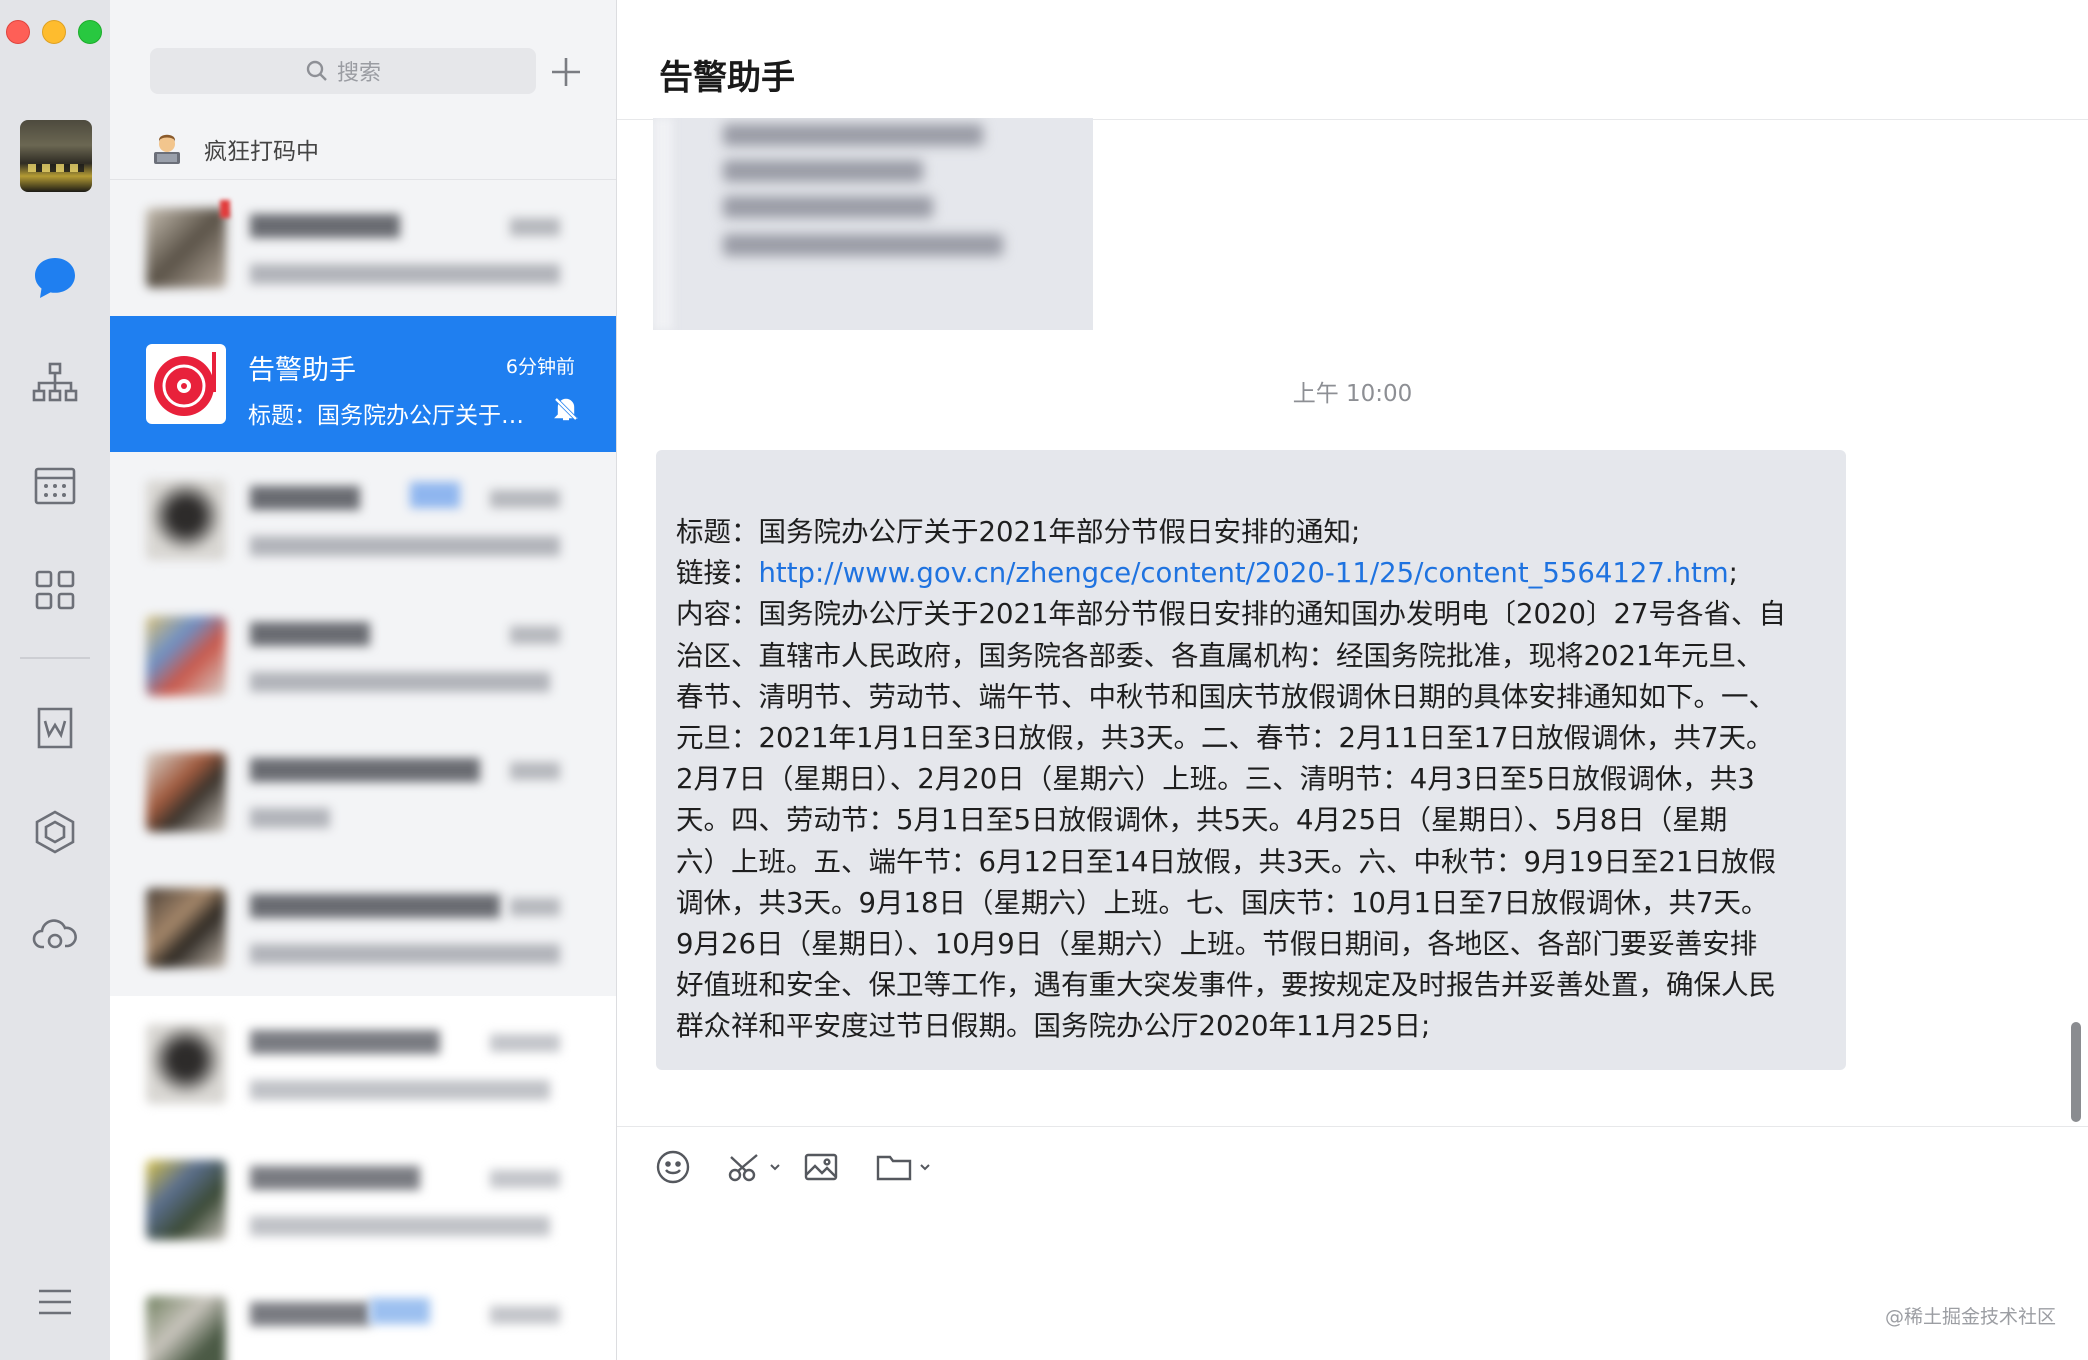 The image size is (2088, 1360). Describe the element at coordinates (393, 416) in the screenshot. I see `conversation-preview: 标题：国务院办公厅关于2021年部分节假日安排的通知;` at that location.